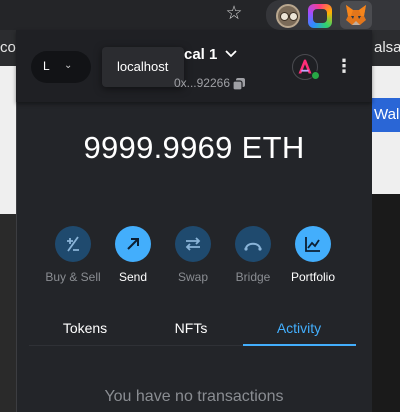  What do you see at coordinates (231, 53) in the screenshot?
I see `account-chevron-down-icon` at bounding box center [231, 53].